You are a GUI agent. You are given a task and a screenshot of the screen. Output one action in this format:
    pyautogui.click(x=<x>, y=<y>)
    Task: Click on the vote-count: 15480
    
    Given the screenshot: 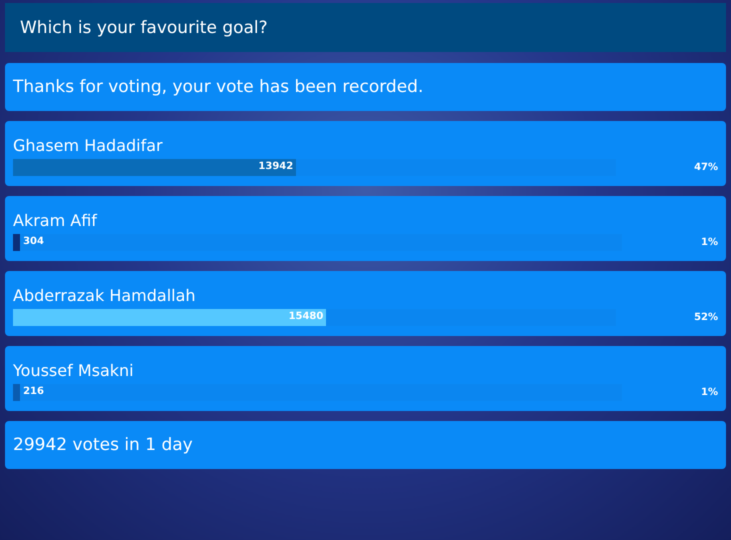 What is the action you would take?
    pyautogui.click(x=306, y=316)
    